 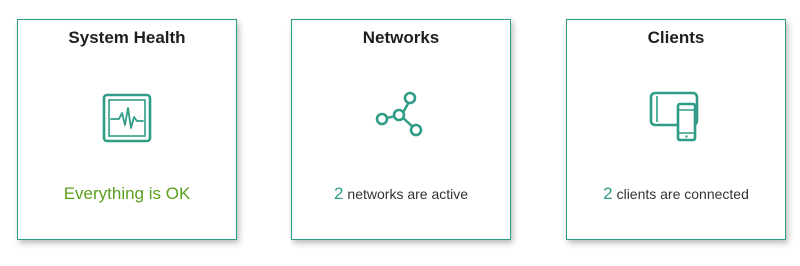 I want to click on card-title: System Health, so click(x=127, y=37).